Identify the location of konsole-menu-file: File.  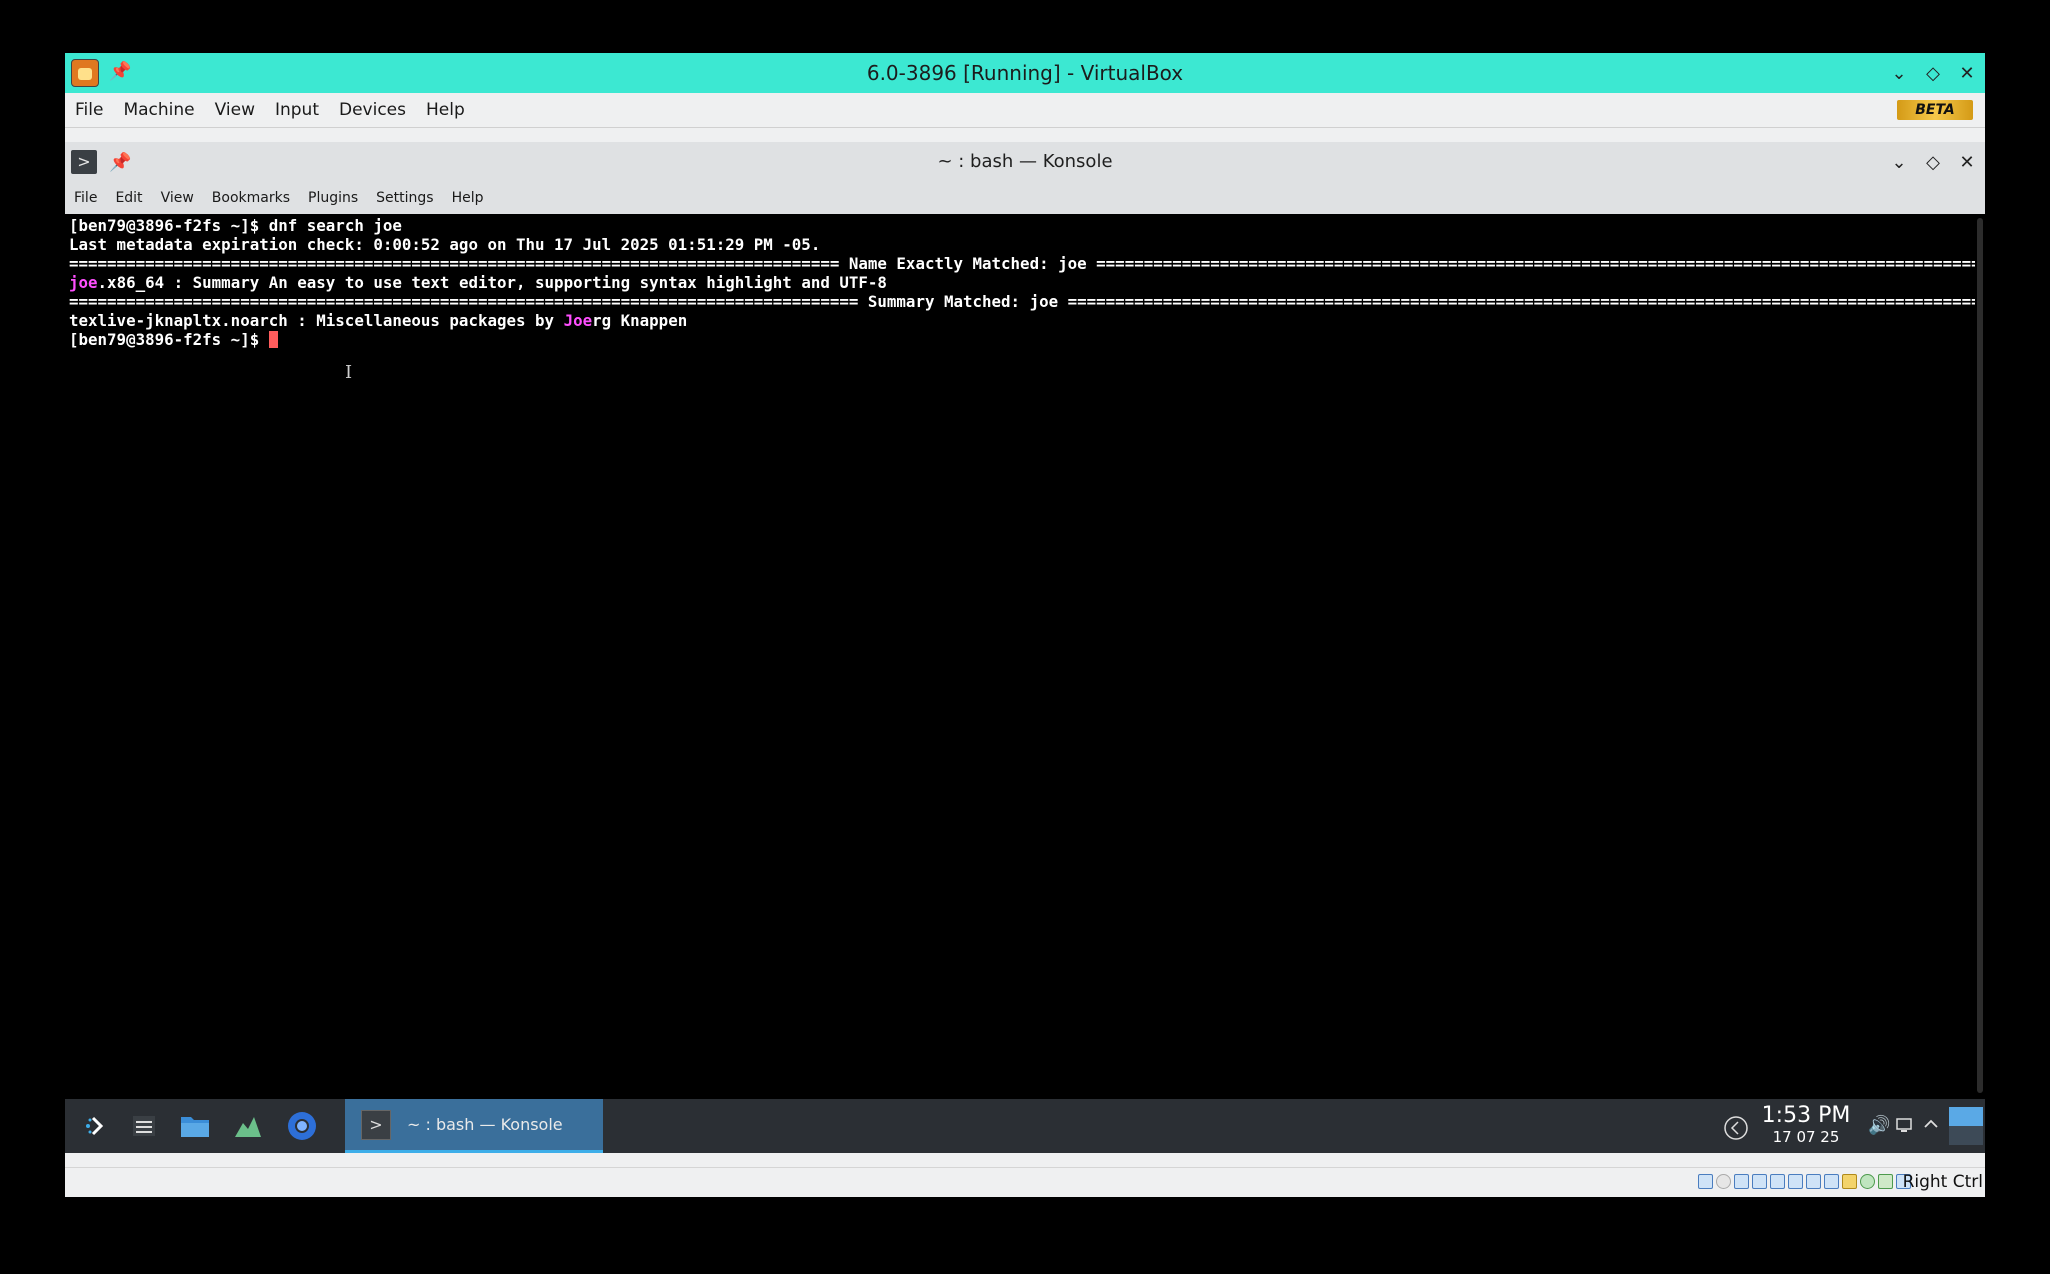
(85, 198).